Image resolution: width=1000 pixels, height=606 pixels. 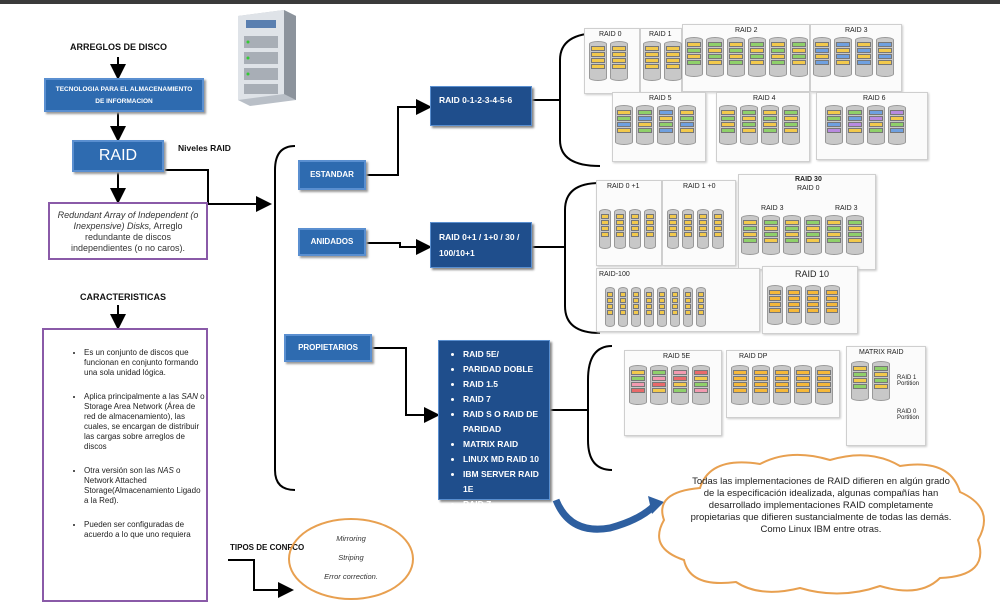 What do you see at coordinates (673, 393) in the screenshot?
I see `panel-raid5e: RAID 5E` at bounding box center [673, 393].